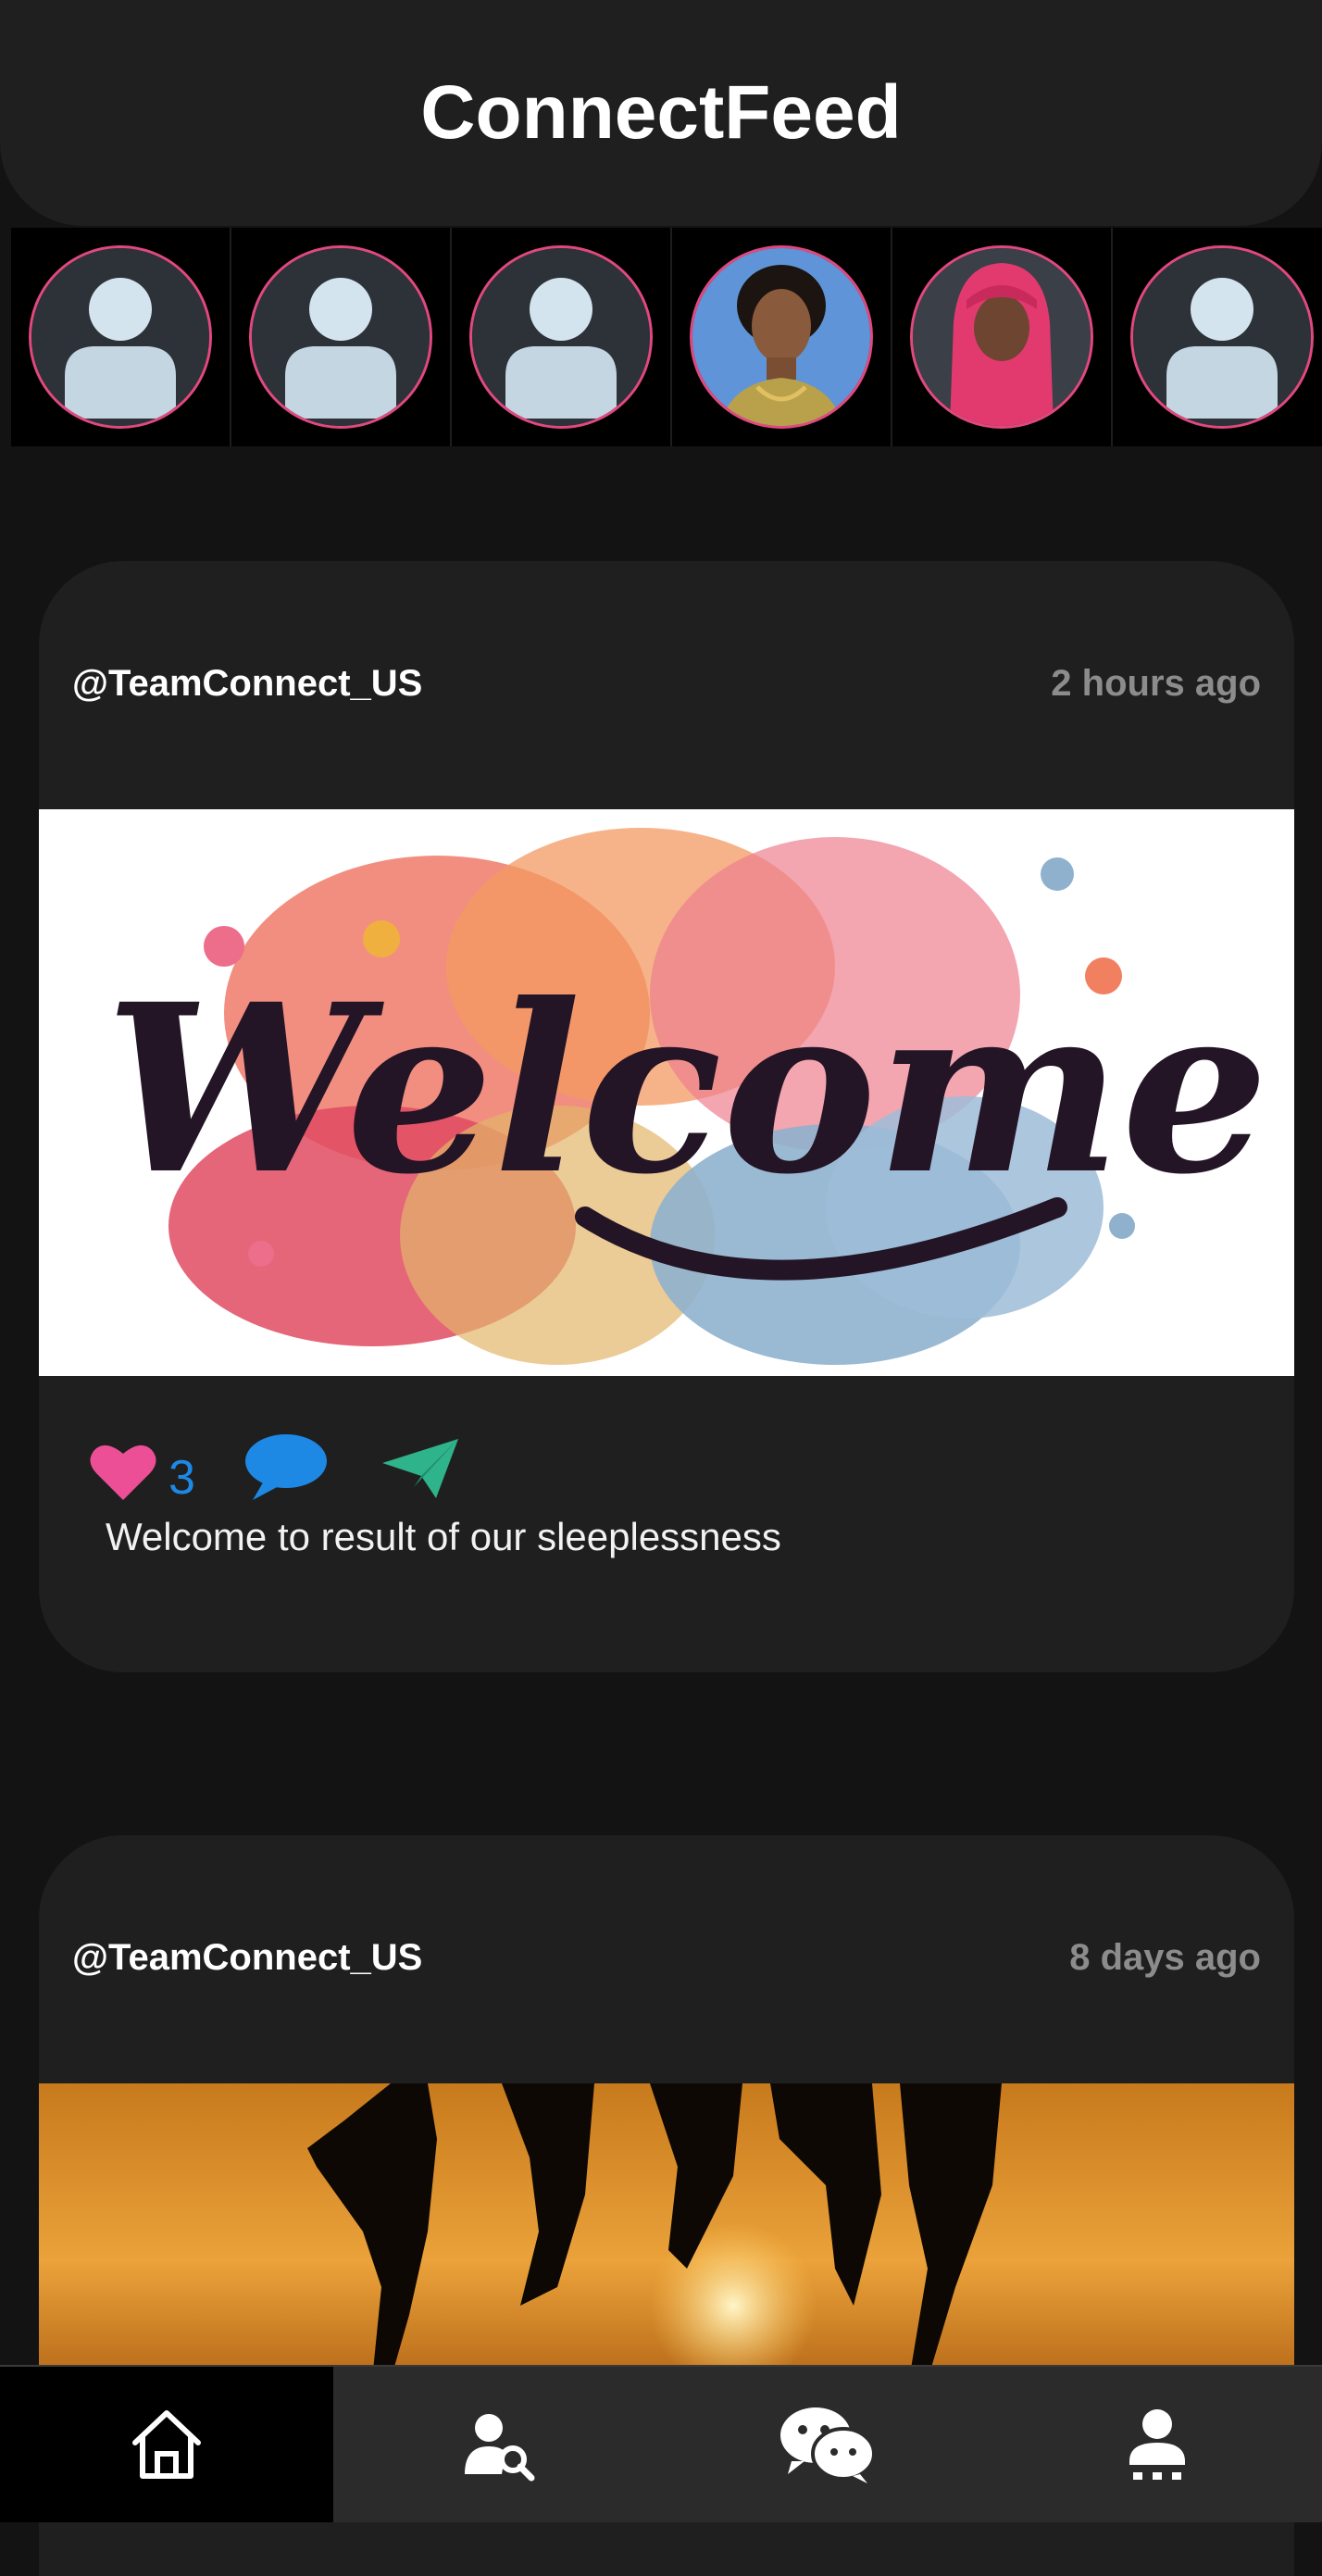 The image size is (1322, 2576). Describe the element at coordinates (181, 1478) in the screenshot. I see `like-count: 3` at that location.